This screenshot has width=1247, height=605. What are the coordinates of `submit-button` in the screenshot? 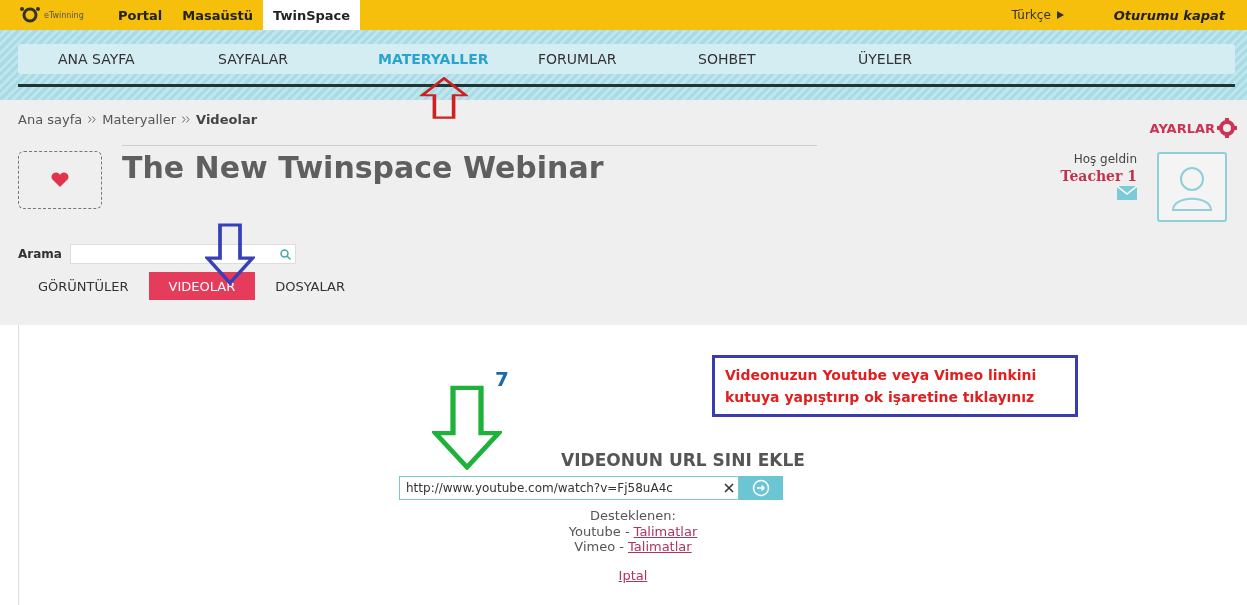 It's located at (761, 488).